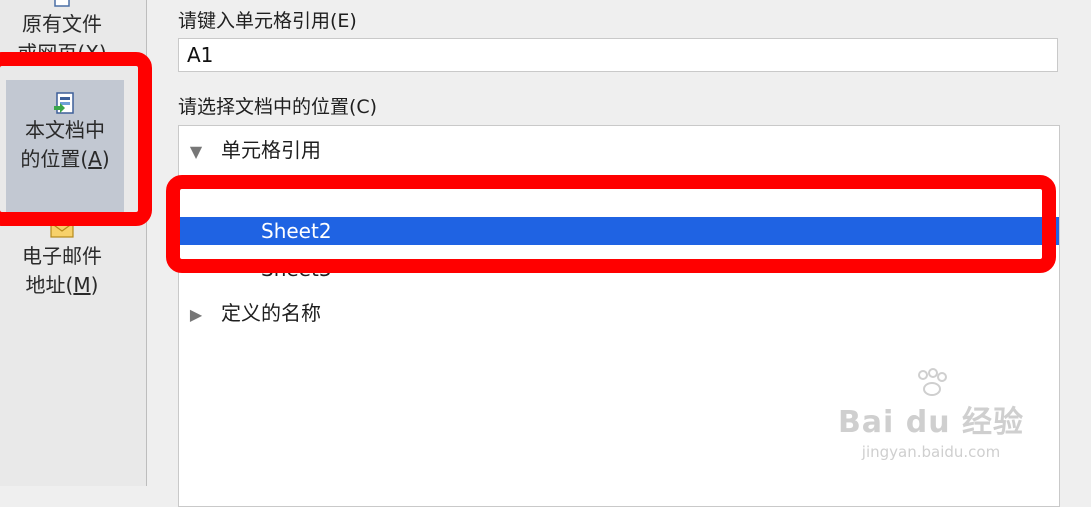  What do you see at coordinates (618, 55) in the screenshot?
I see `cell-reference-input` at bounding box center [618, 55].